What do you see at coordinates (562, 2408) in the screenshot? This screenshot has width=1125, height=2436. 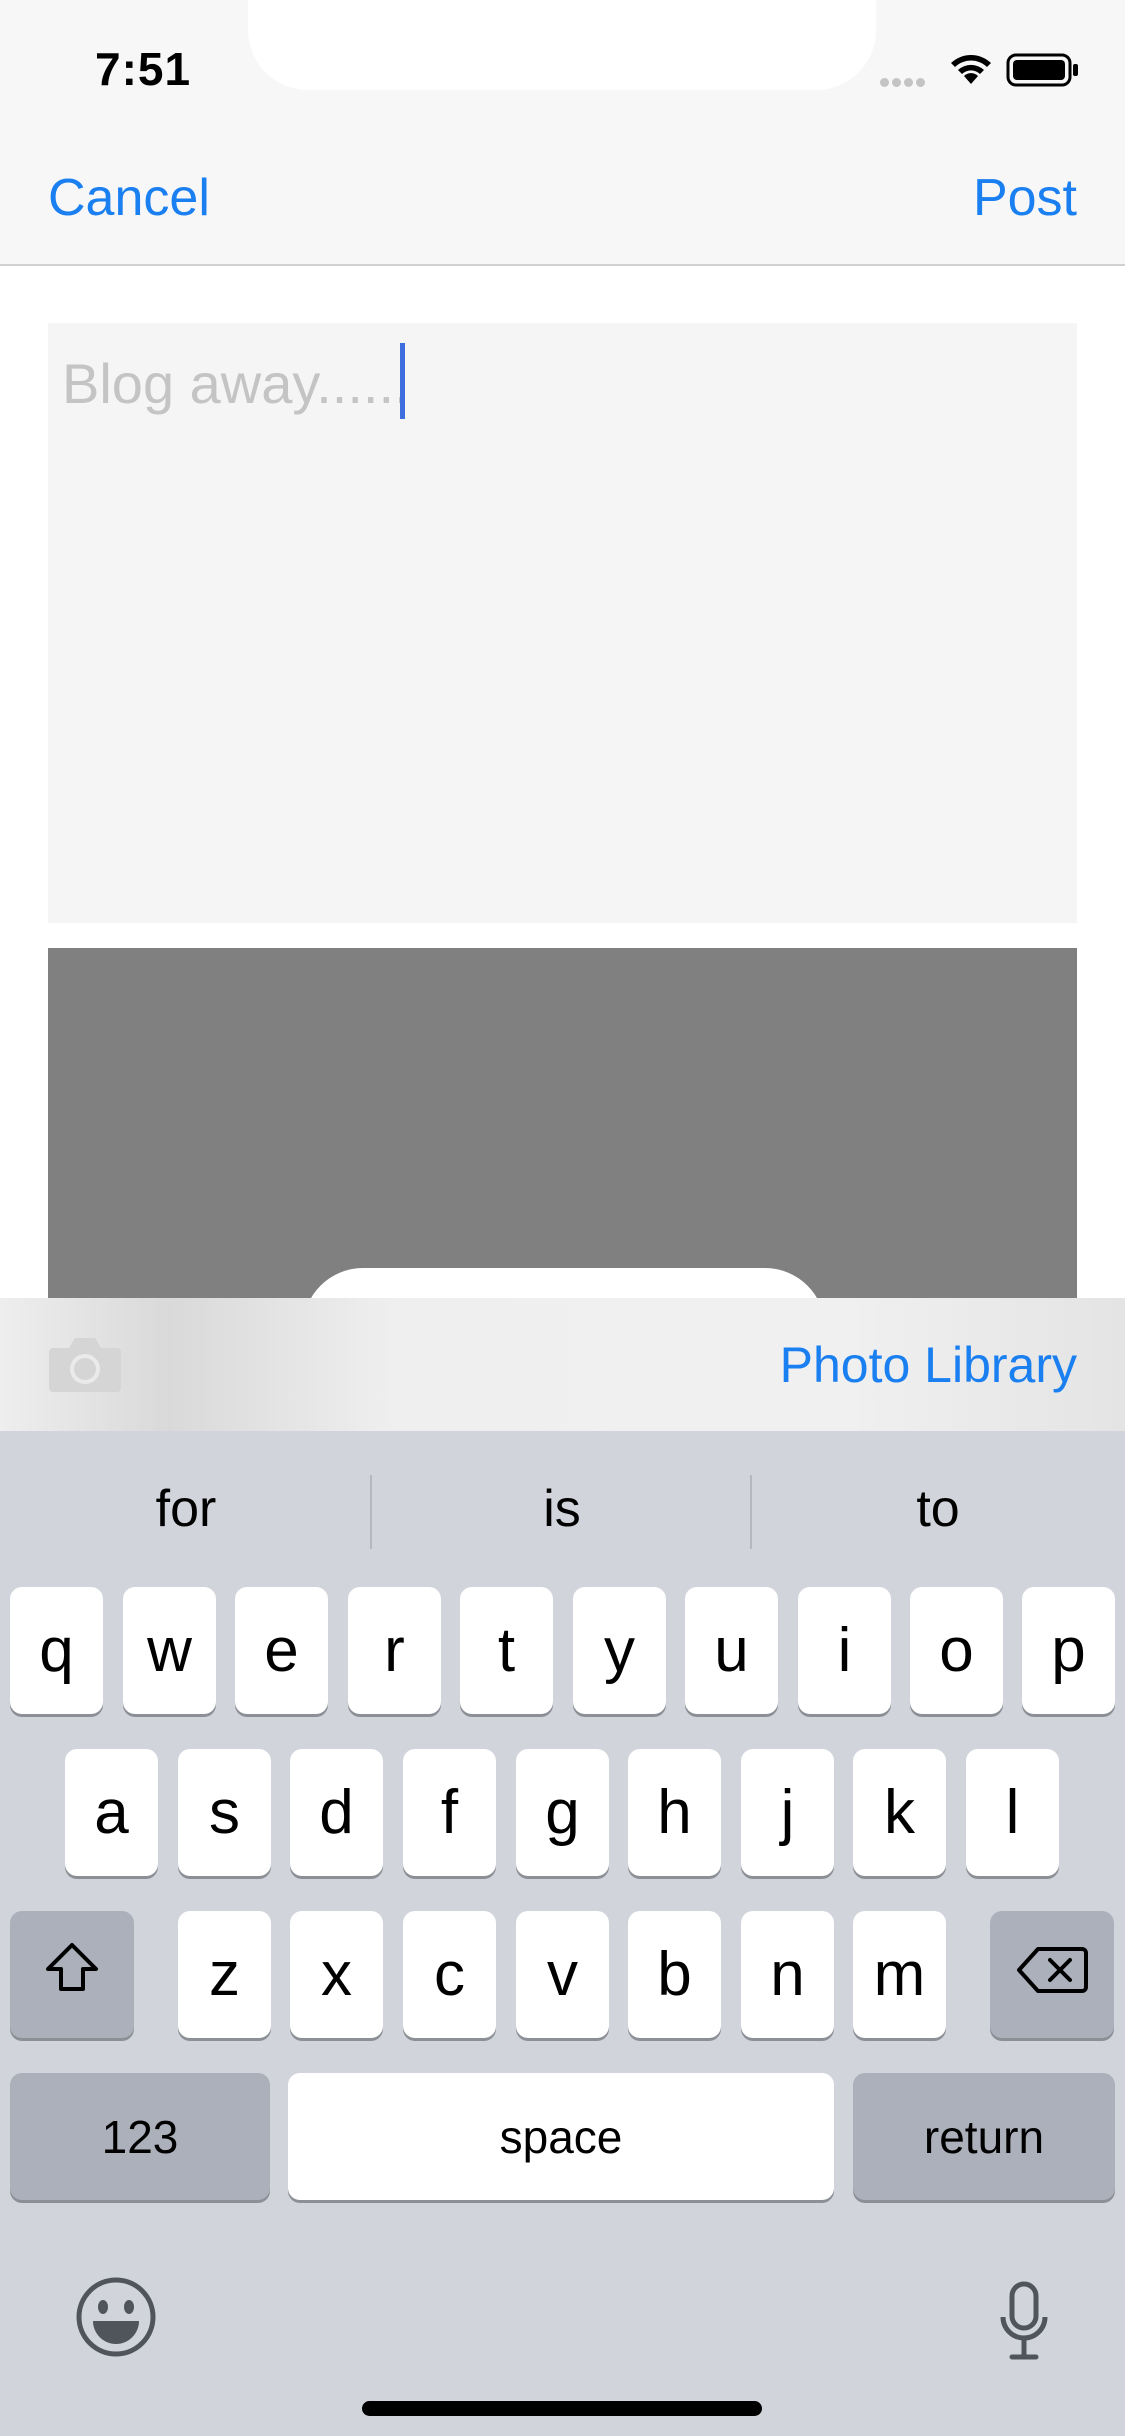 I see `home-indicator` at bounding box center [562, 2408].